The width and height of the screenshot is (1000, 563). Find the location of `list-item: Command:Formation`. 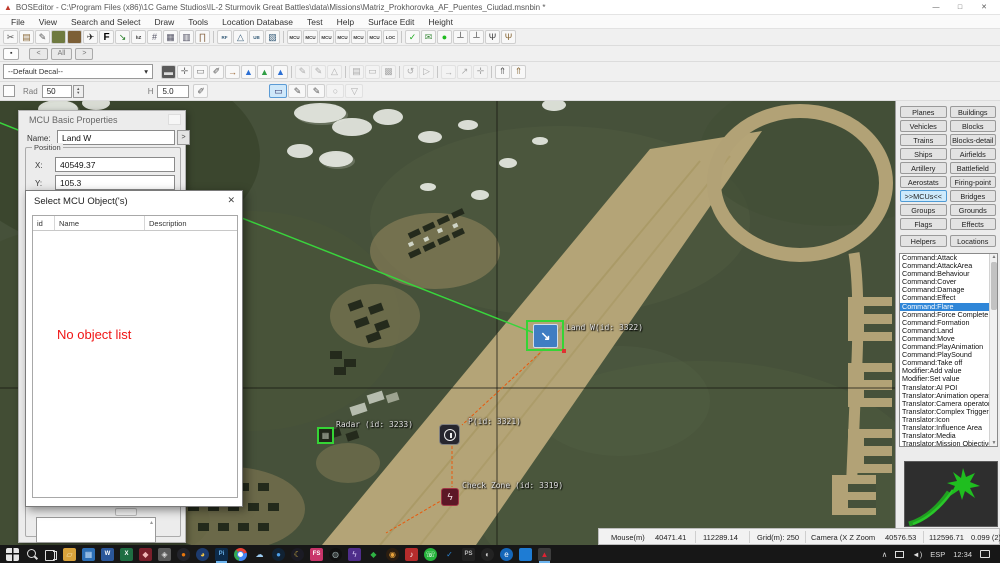

list-item: Command:Formation is located at coordinates (945, 323).